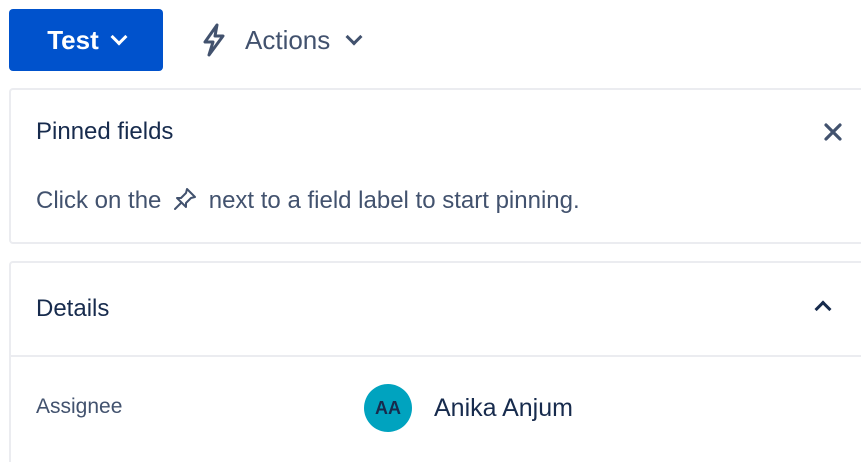 The height and width of the screenshot is (462, 861). Describe the element at coordinates (186, 40) in the screenshot. I see `issue-toolbar: Test Actions` at that location.